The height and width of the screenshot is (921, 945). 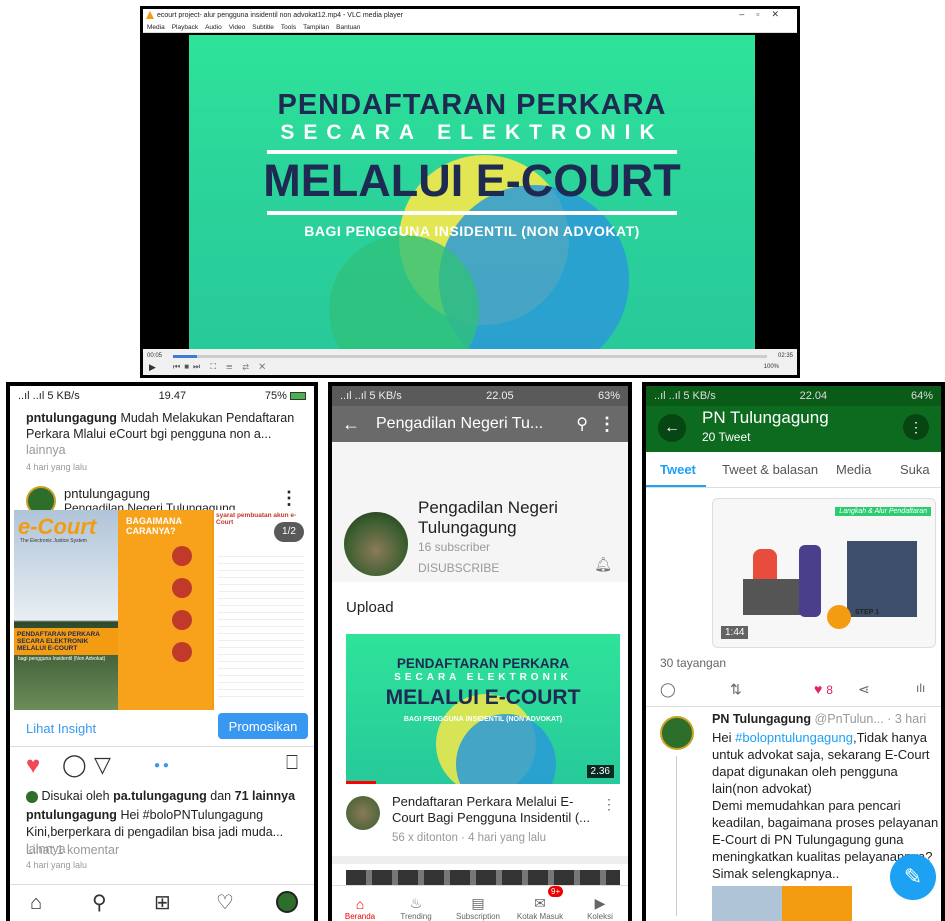 What do you see at coordinates (469, 838) in the screenshot?
I see `video-meta: 56 x ditonton · 4 hari yang lalu` at bounding box center [469, 838].